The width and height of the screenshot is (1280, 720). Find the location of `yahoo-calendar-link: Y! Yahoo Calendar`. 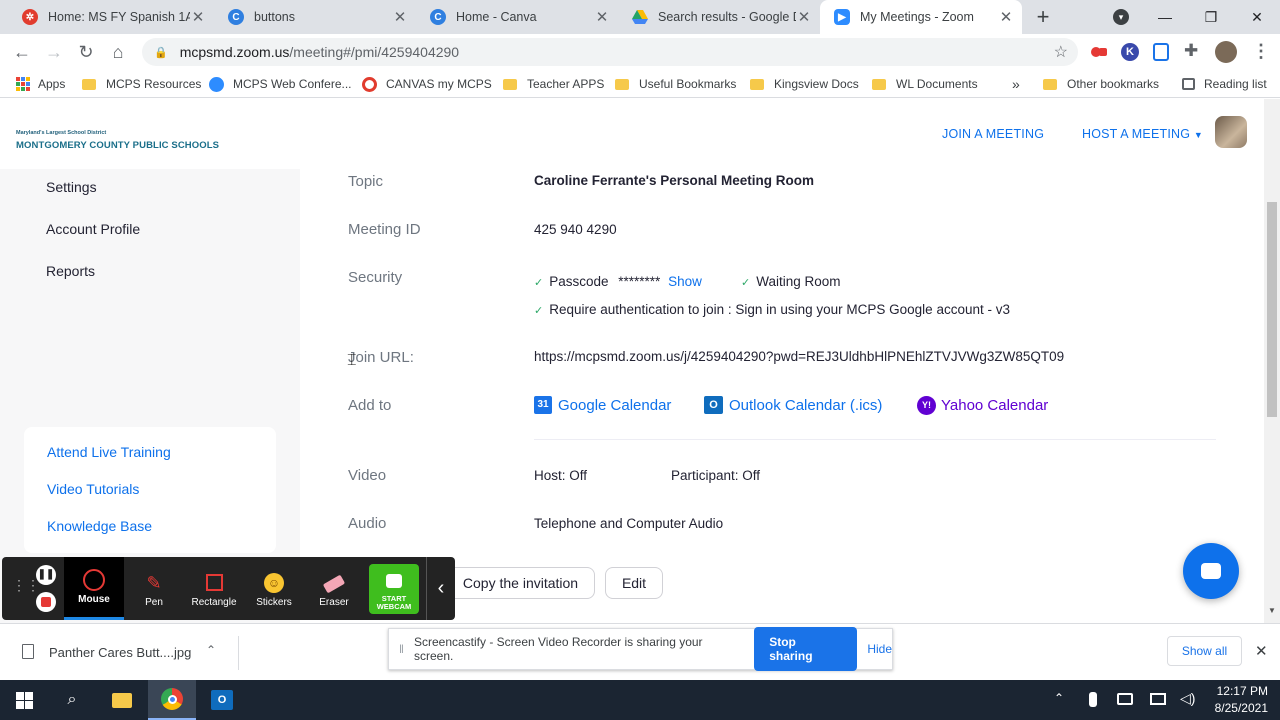

yahoo-calendar-link: Y! Yahoo Calendar is located at coordinates (982, 405).